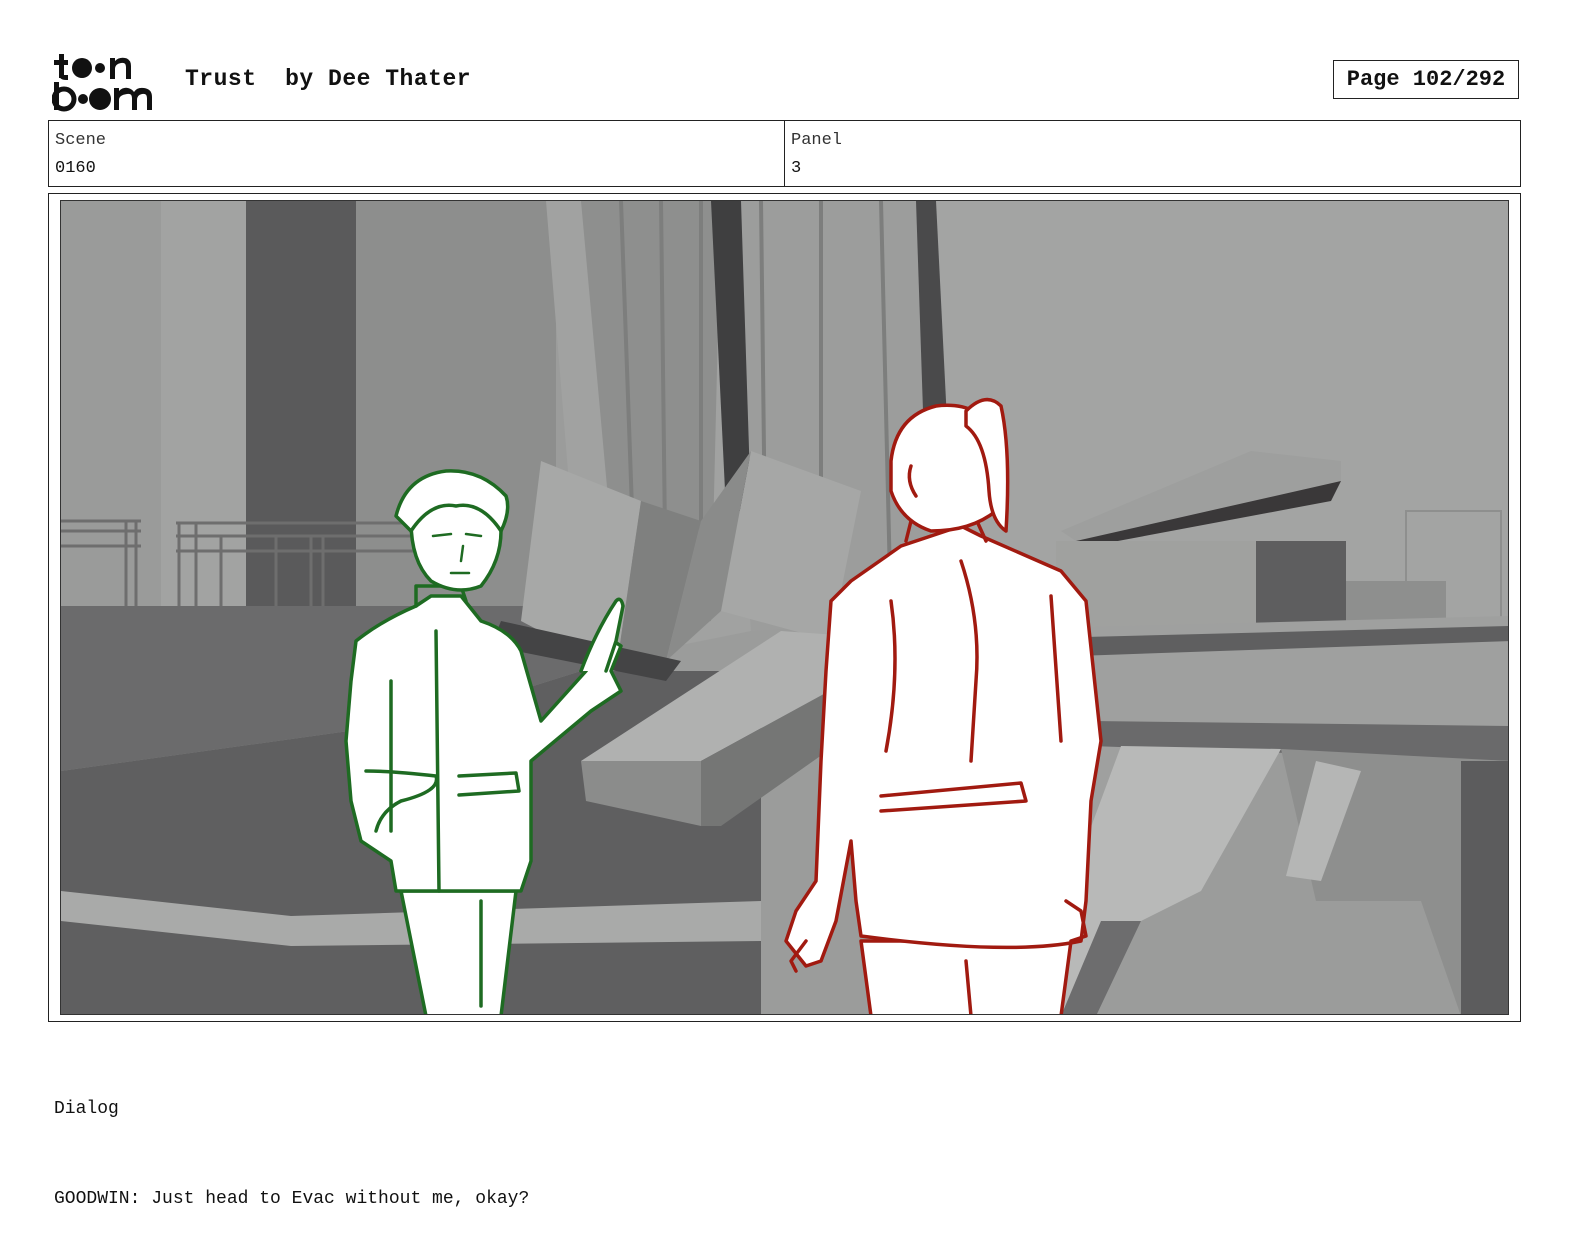 The width and height of the screenshot is (1584, 1244). I want to click on document-title: Trust by Dee Thater, so click(328, 79).